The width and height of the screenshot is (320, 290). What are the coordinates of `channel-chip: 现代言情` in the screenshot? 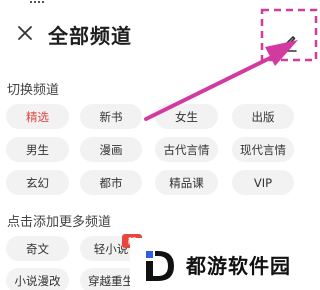 It's located at (263, 149).